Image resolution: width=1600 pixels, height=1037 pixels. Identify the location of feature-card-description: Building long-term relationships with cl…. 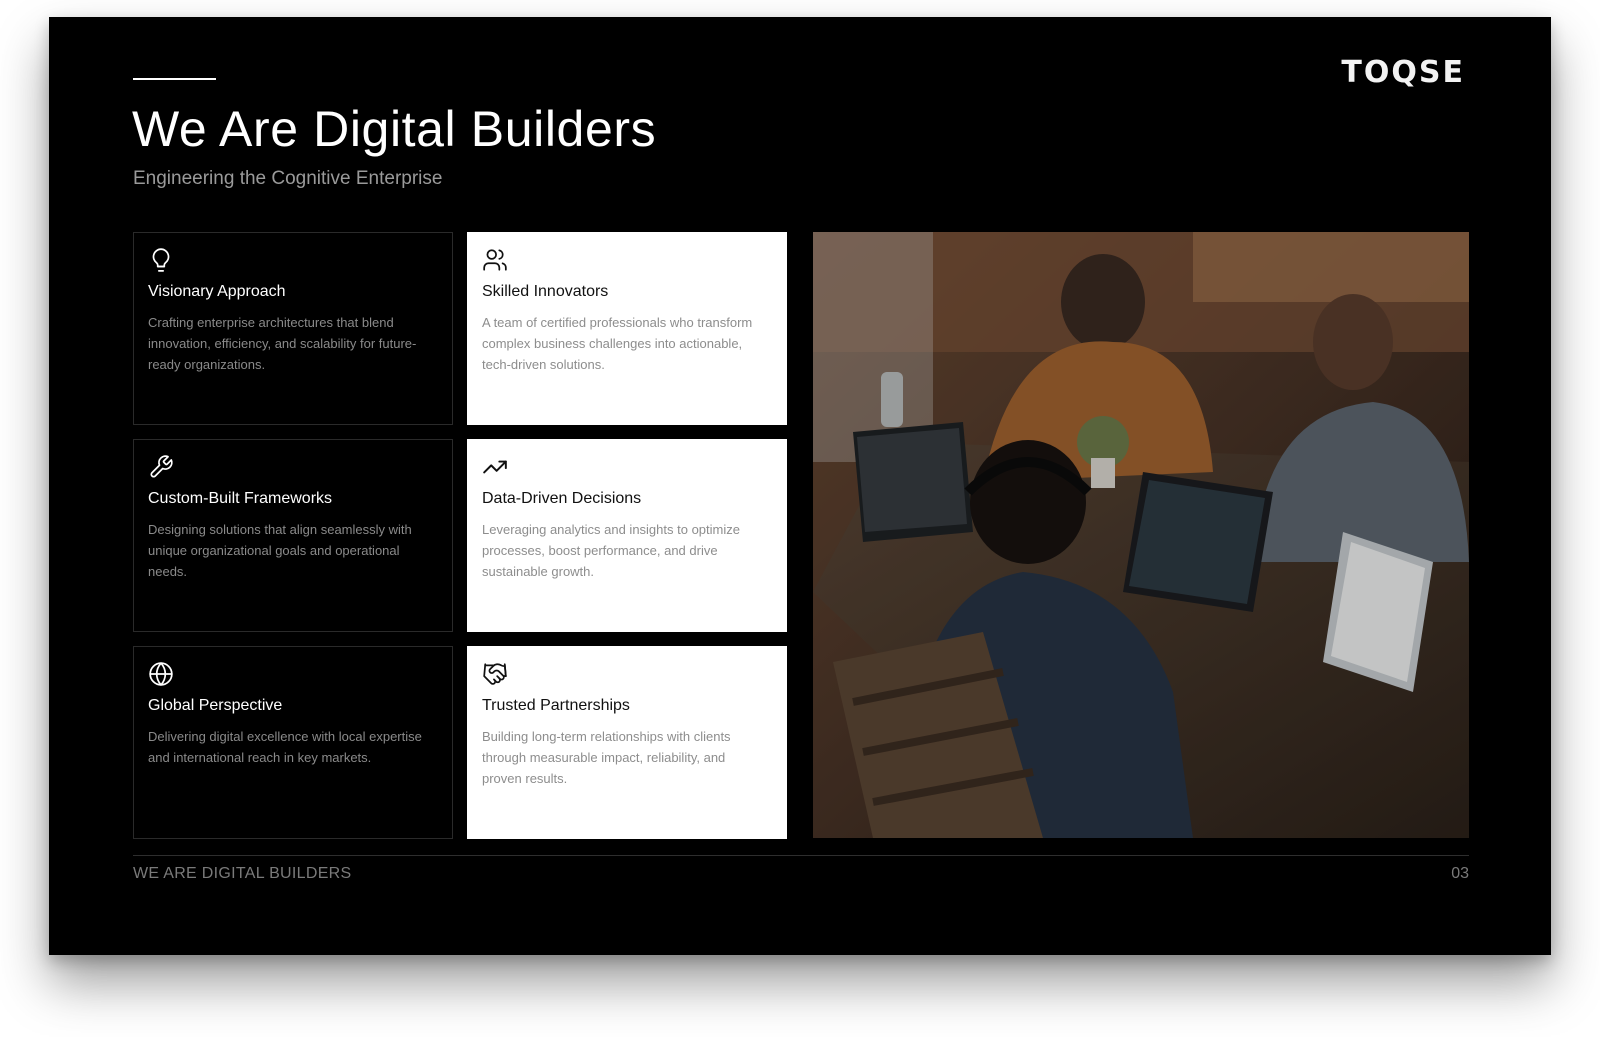
(606, 757).